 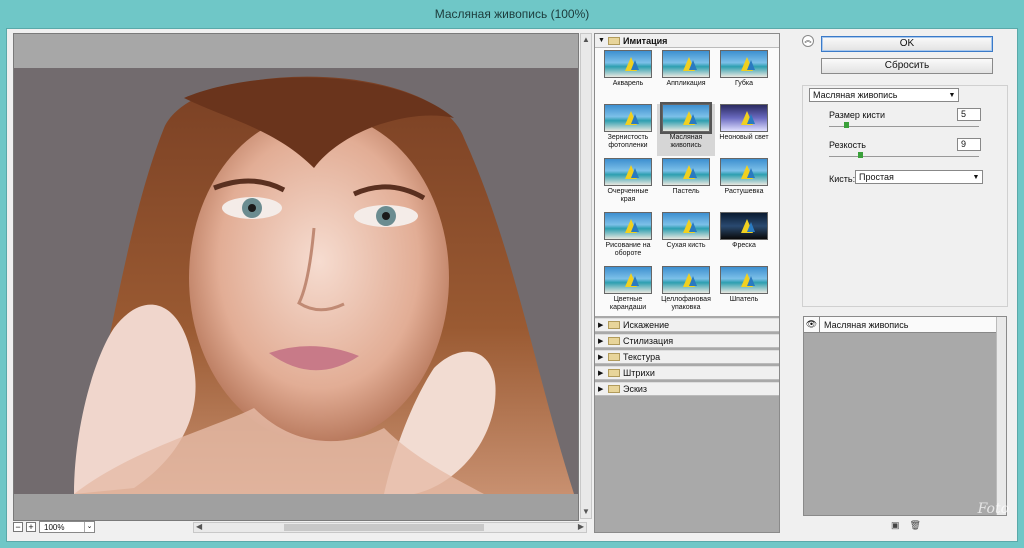 What do you see at coordinates (686, 292) in the screenshot?
I see `filter-plastic-wrap: Целлофановая упаковка` at bounding box center [686, 292].